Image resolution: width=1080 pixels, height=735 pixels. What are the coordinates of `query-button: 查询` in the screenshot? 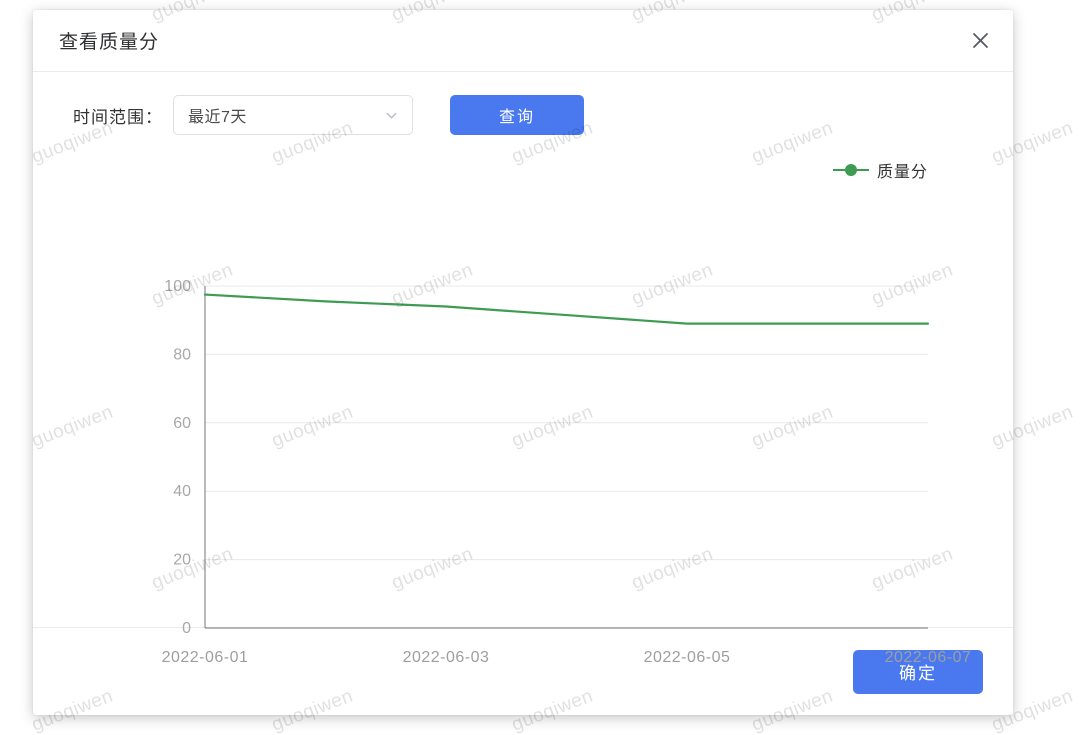 It's located at (517, 115).